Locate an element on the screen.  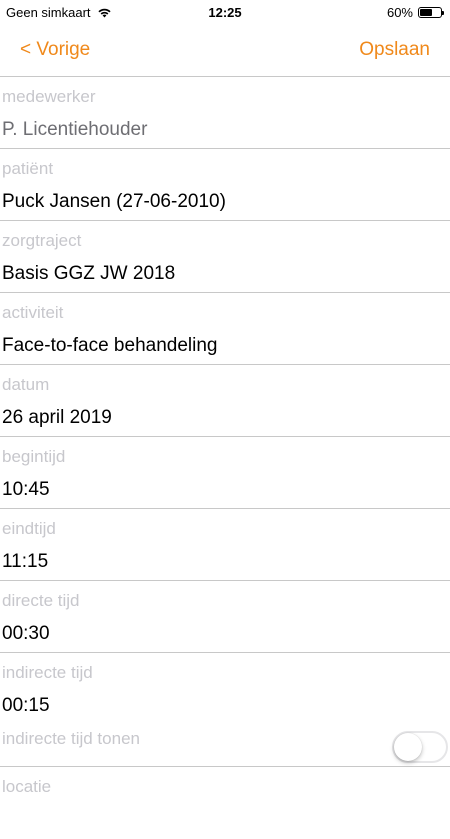
field-patient: patiënt Puck Jansen (27-06-2010) is located at coordinates (225, 185).